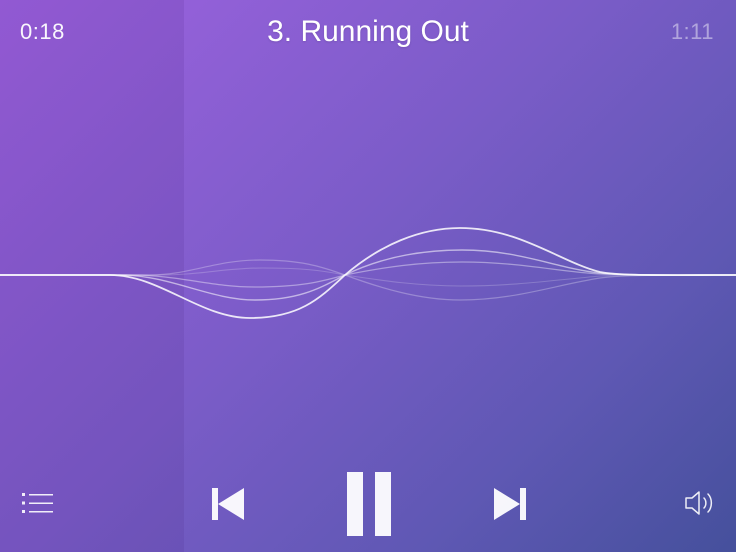  I want to click on skip-forward-icon, so click(510, 504).